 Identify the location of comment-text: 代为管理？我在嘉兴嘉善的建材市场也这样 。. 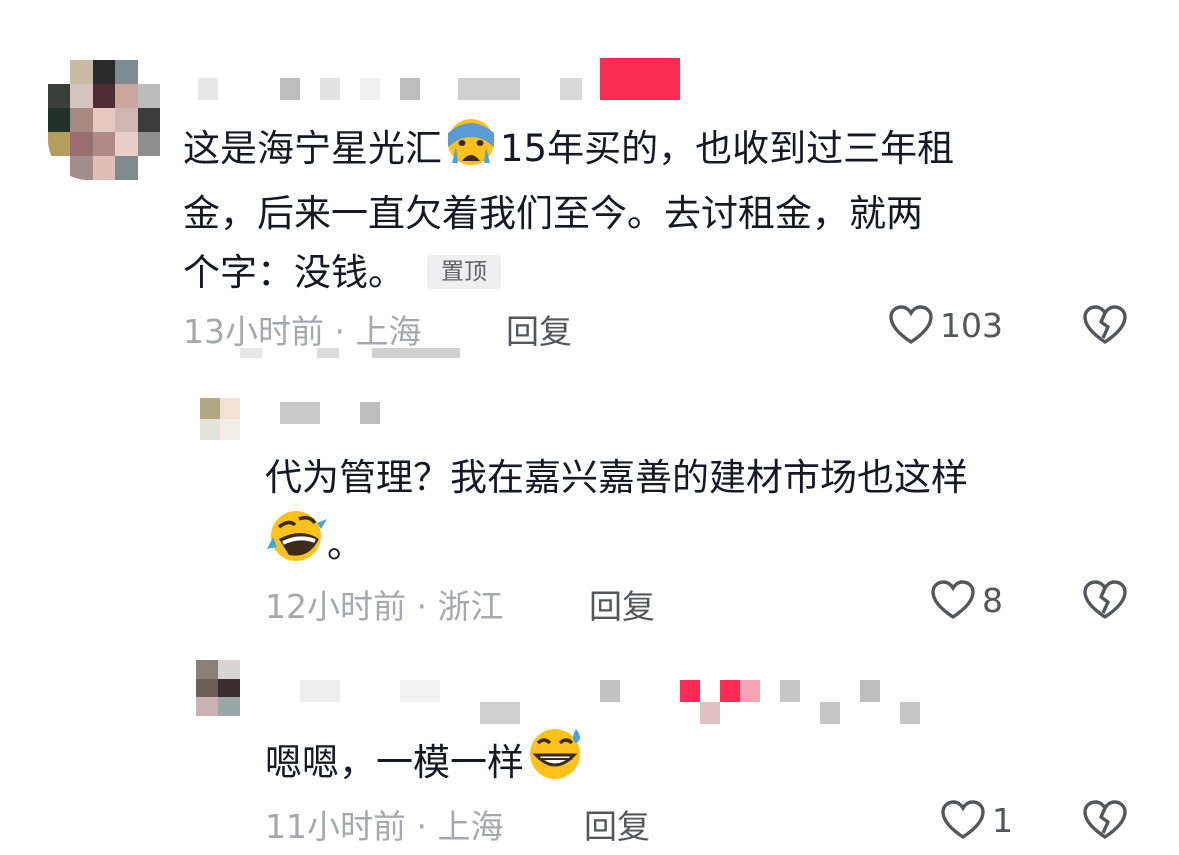
(705, 514).